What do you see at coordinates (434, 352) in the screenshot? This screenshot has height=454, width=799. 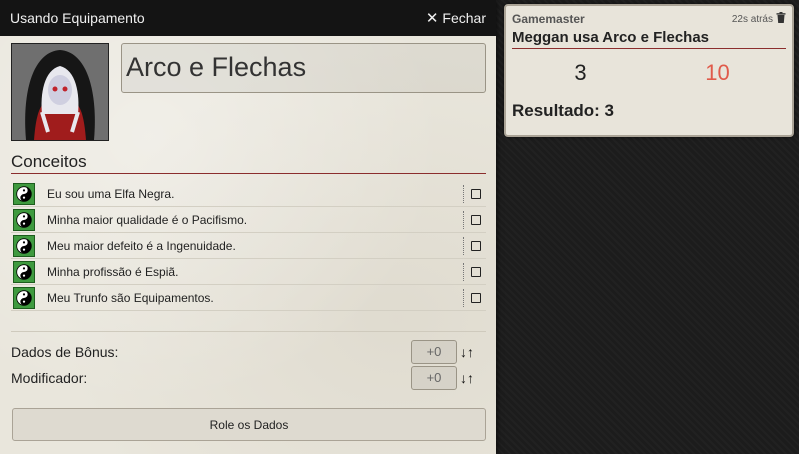 I see `bonus-dice-input: +0` at bounding box center [434, 352].